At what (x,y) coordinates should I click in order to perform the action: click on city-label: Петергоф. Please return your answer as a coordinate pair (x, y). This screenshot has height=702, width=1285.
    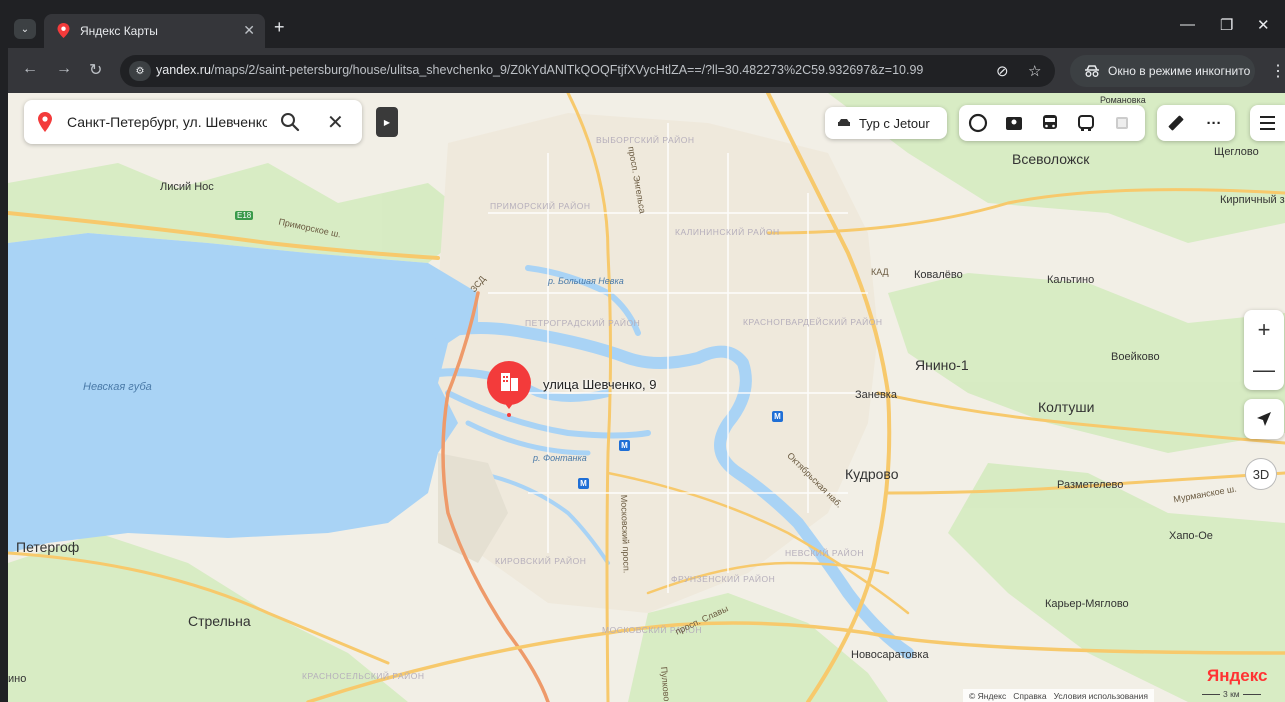
    Looking at the image, I should click on (48, 547).